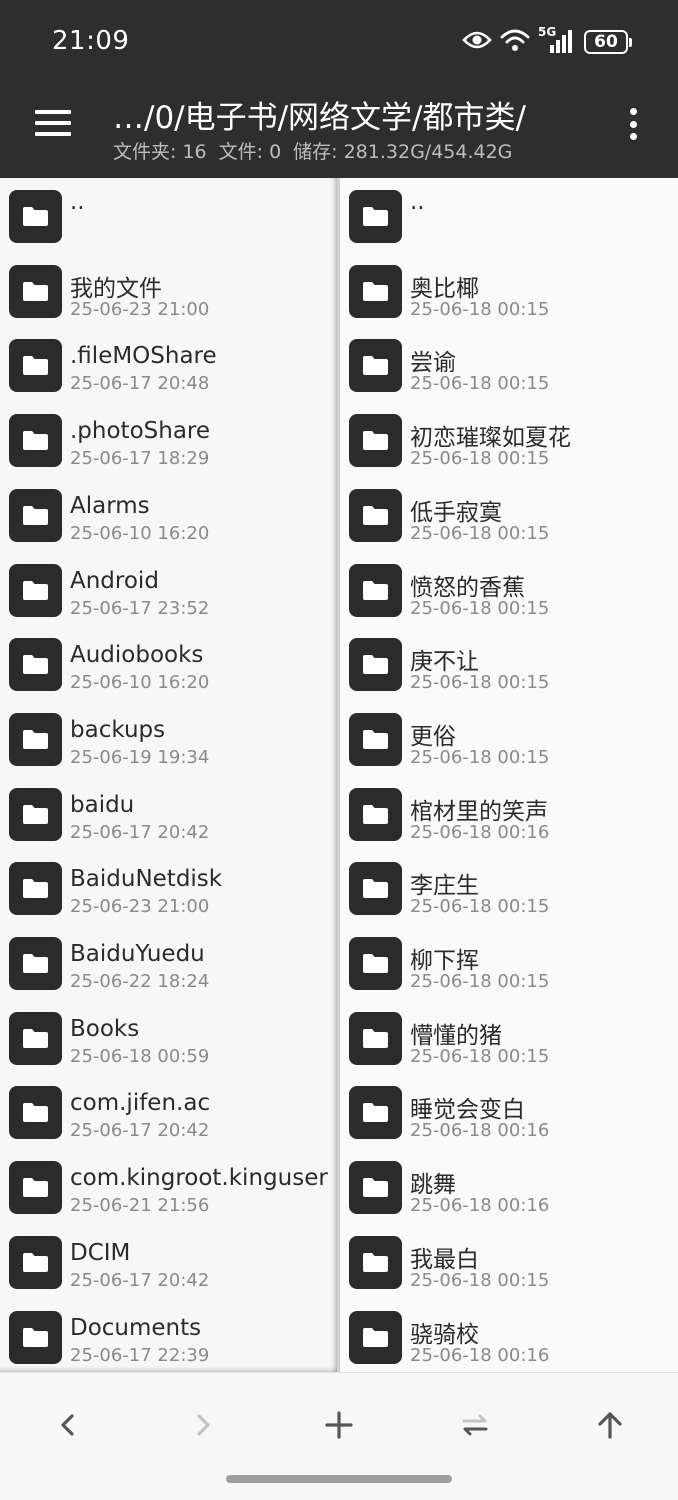 The image size is (678, 1500). I want to click on folder-row: Alarms 25-06-10 16:20, so click(168, 515).